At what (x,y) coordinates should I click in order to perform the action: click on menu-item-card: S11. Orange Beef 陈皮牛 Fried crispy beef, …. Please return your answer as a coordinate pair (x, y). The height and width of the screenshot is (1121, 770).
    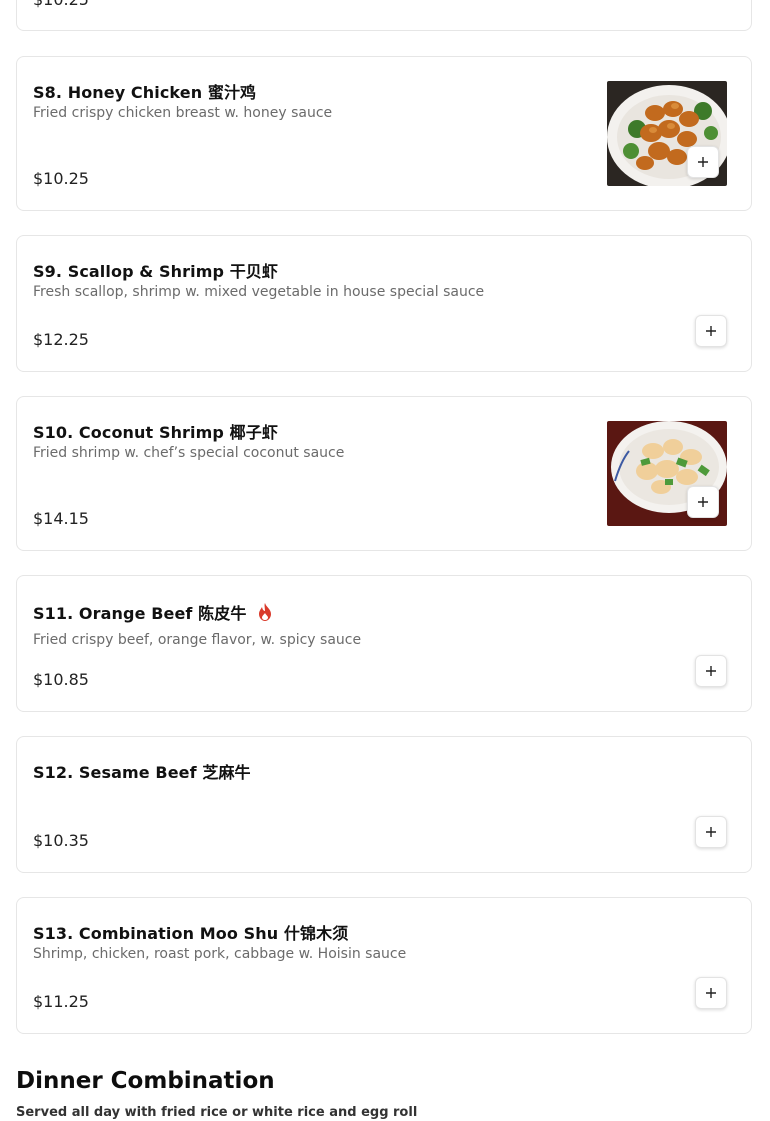
    Looking at the image, I should click on (384, 643).